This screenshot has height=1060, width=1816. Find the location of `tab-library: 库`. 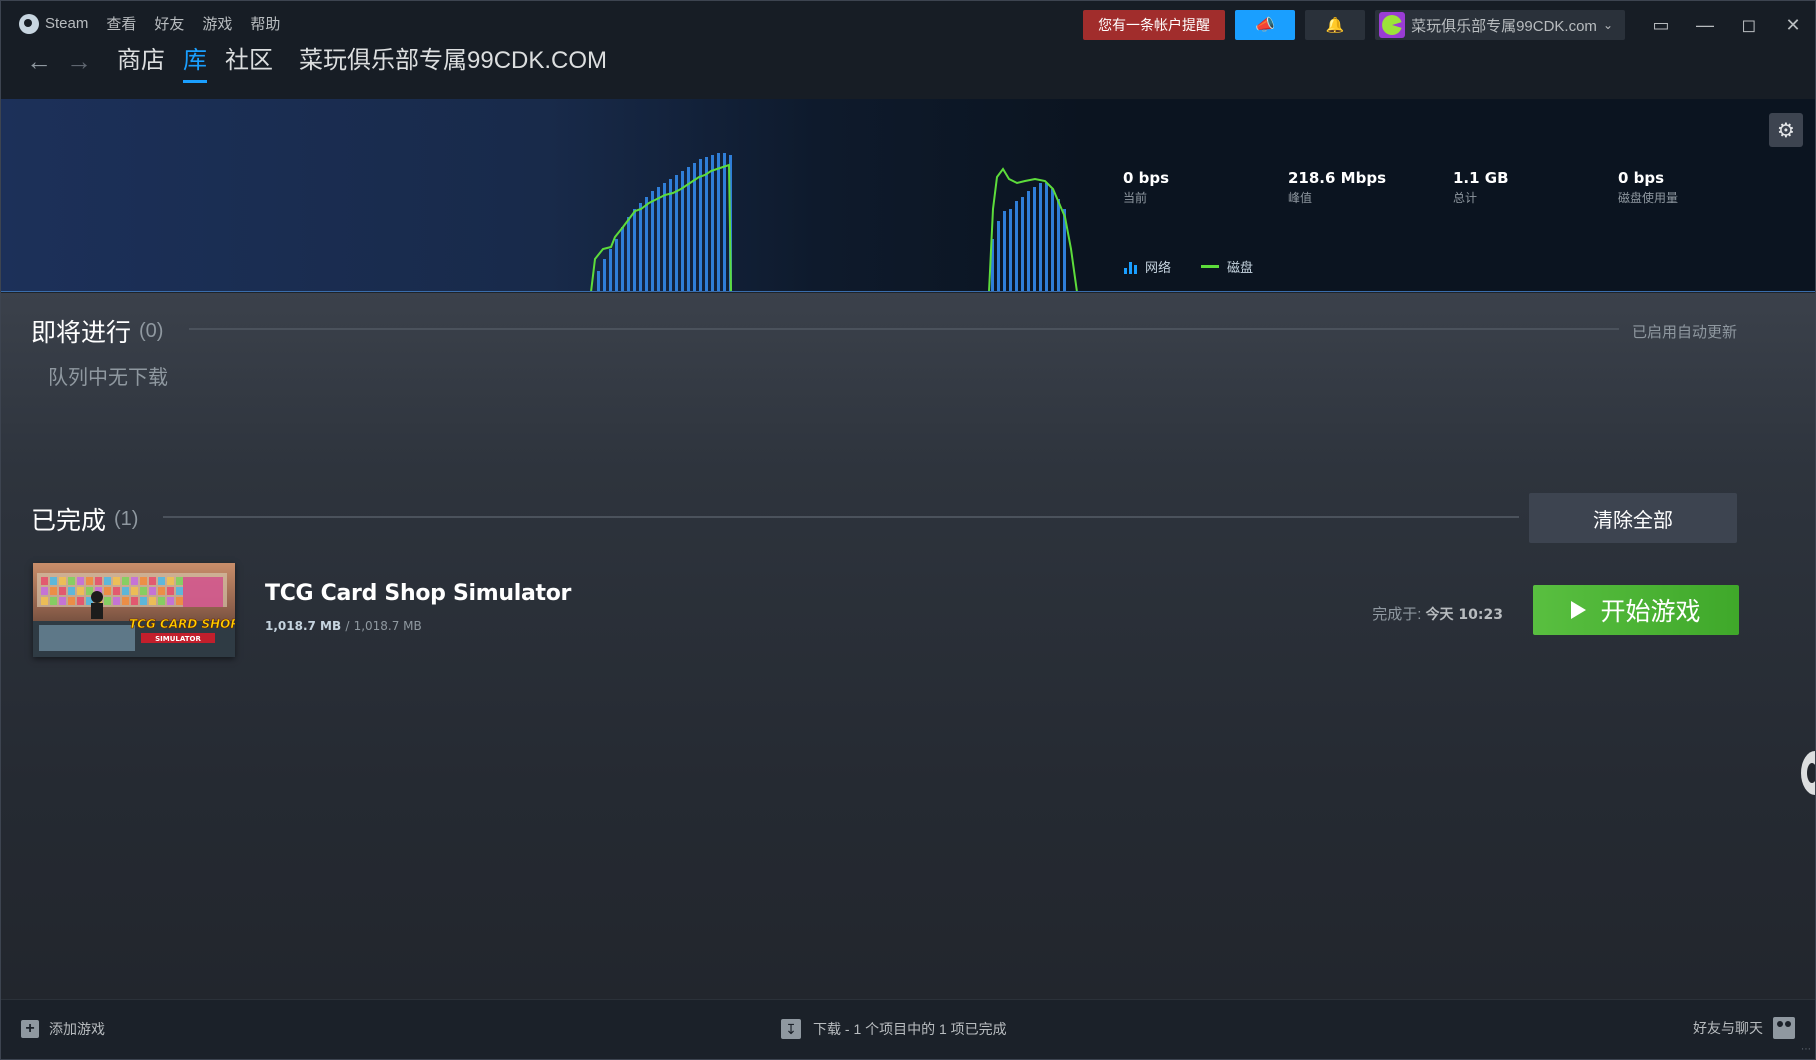

tab-library: 库 is located at coordinates (195, 64).